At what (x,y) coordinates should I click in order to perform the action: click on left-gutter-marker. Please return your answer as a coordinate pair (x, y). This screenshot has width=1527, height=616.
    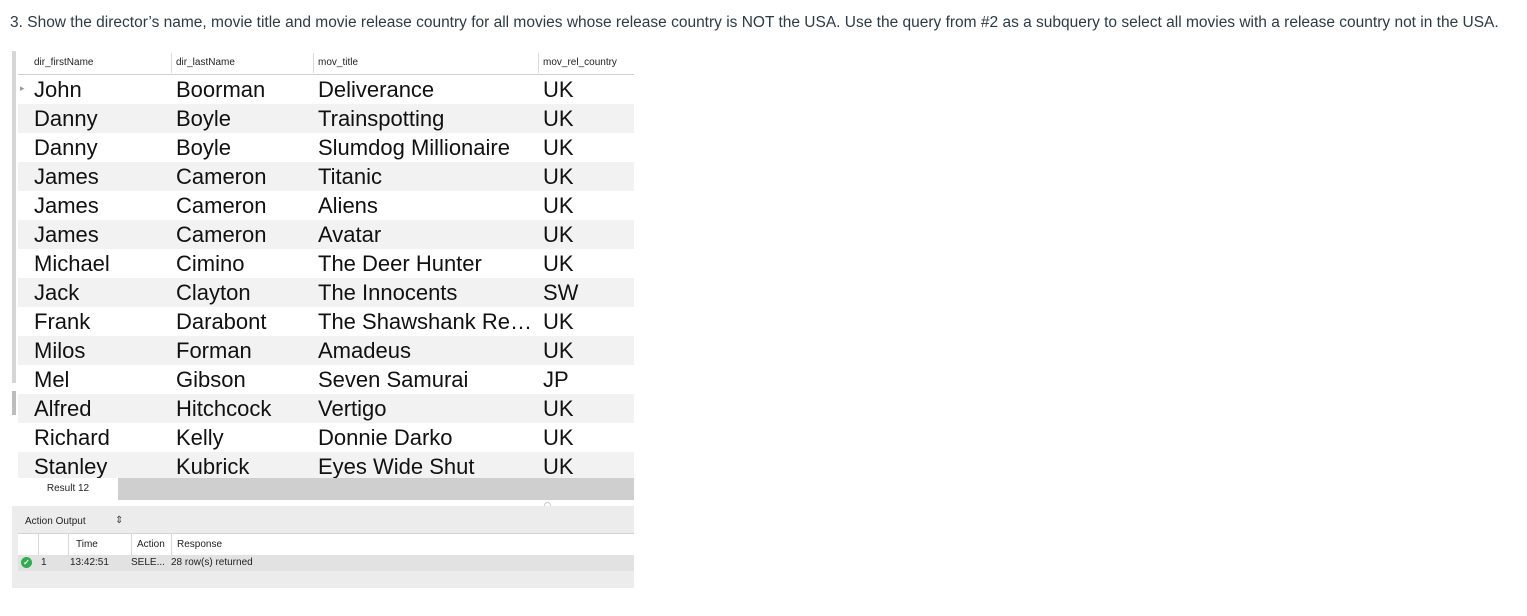
    Looking at the image, I should click on (14, 403).